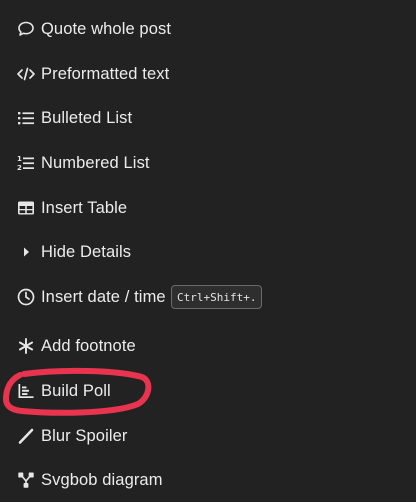 This screenshot has height=502, width=416. What do you see at coordinates (19, 168) in the screenshot?
I see `svg-text: 2` at bounding box center [19, 168].